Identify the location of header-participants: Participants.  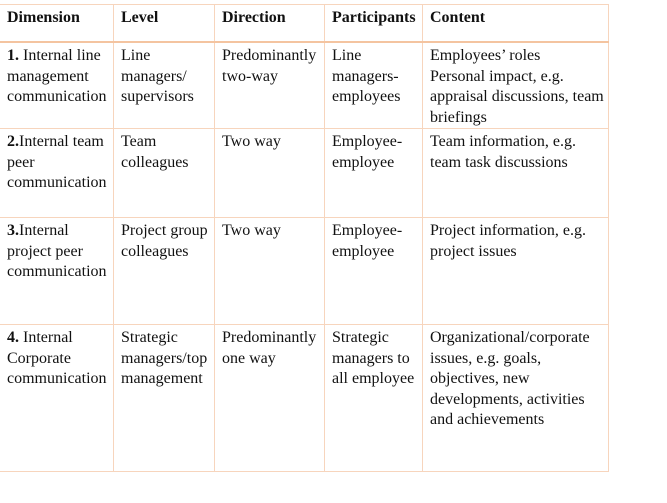
(373, 23).